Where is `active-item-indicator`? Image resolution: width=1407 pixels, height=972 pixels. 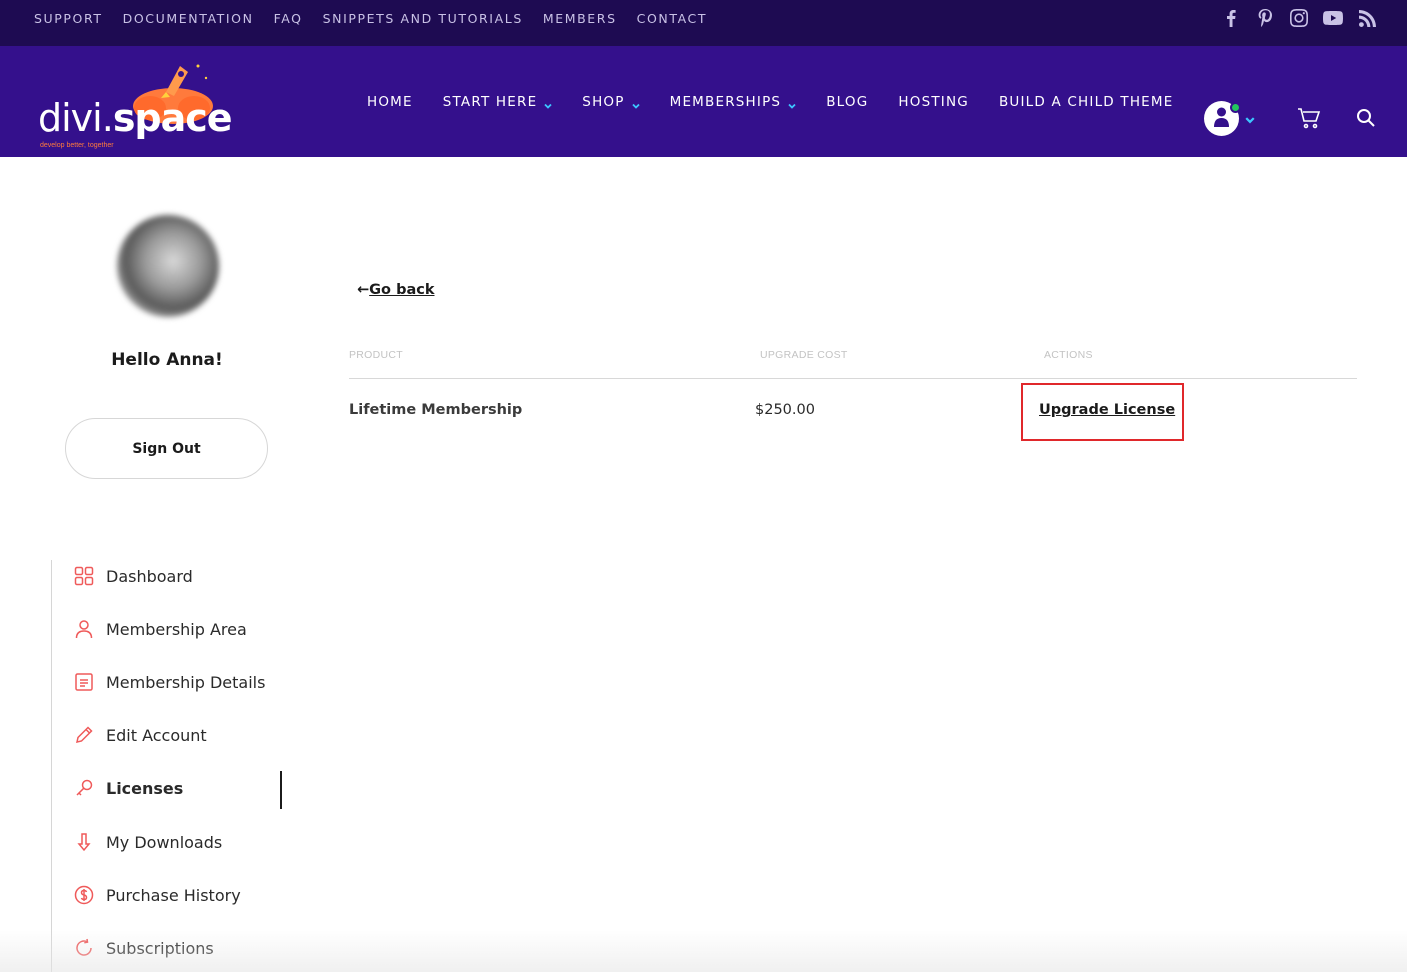 active-item-indicator is located at coordinates (281, 790).